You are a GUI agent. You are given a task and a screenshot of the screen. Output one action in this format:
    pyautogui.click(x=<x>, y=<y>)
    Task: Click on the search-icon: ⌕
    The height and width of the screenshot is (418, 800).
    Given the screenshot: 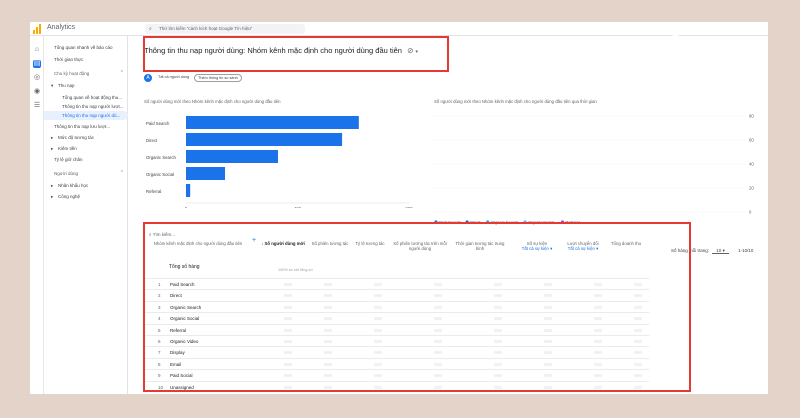 What is the action you would take?
    pyautogui.click(x=150, y=29)
    